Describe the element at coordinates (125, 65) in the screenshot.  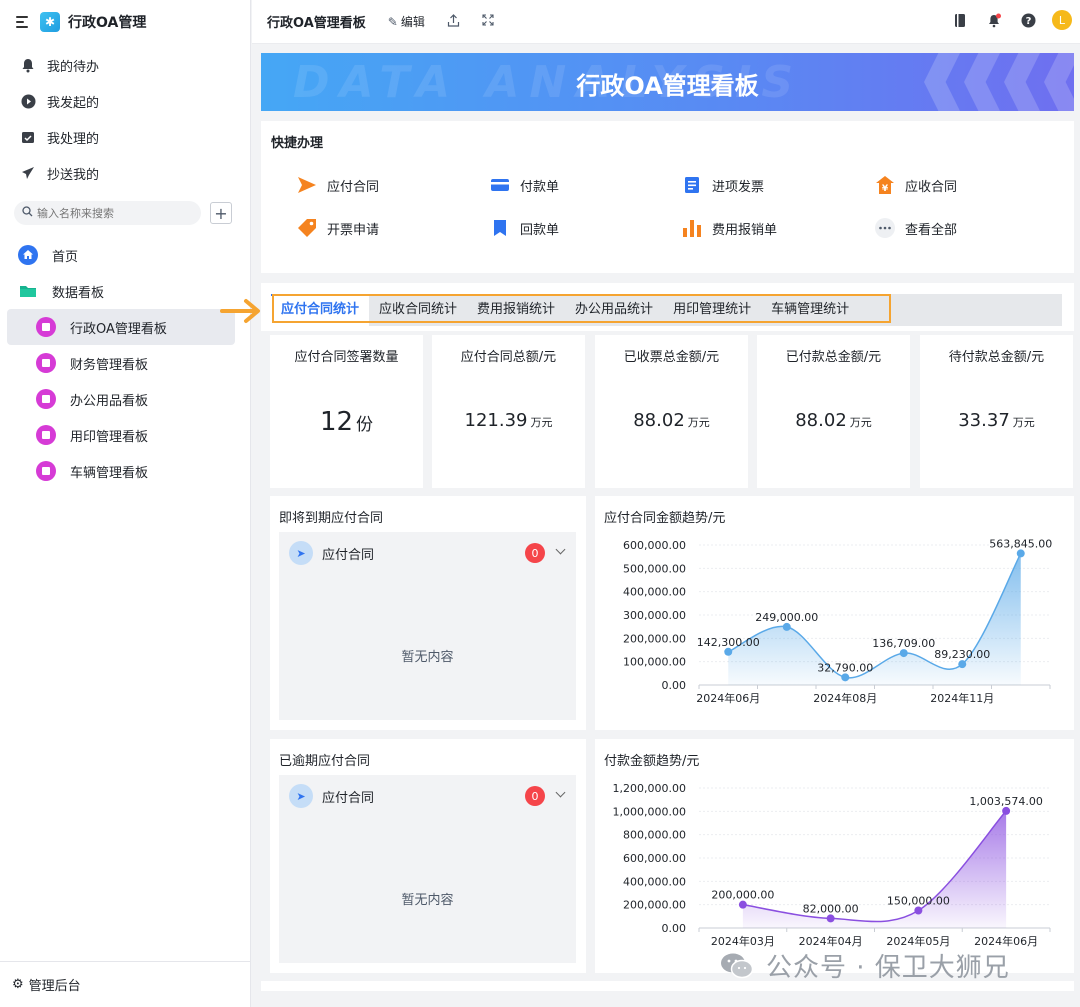
I see `nav-item-todo: 我的待办` at that location.